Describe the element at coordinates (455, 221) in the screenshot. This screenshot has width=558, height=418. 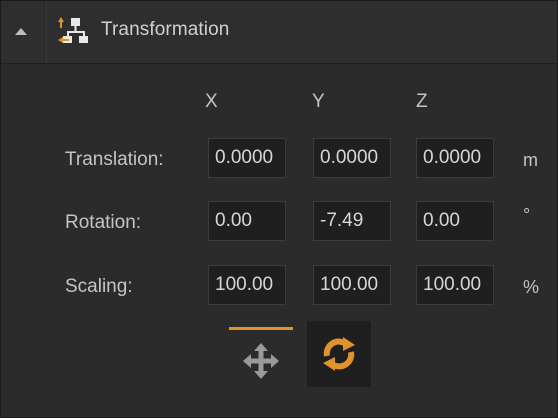
I see `rotation-z-field: 0.00` at that location.